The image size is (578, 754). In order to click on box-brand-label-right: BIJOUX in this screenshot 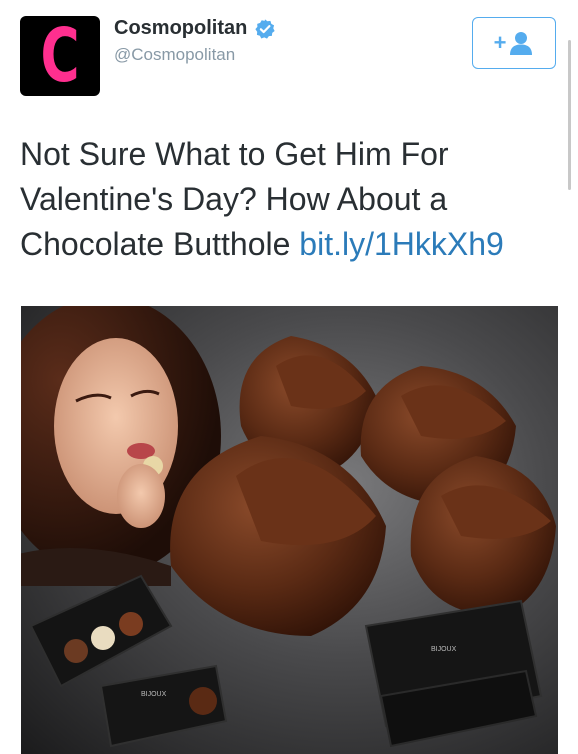, I will do `click(444, 649)`.